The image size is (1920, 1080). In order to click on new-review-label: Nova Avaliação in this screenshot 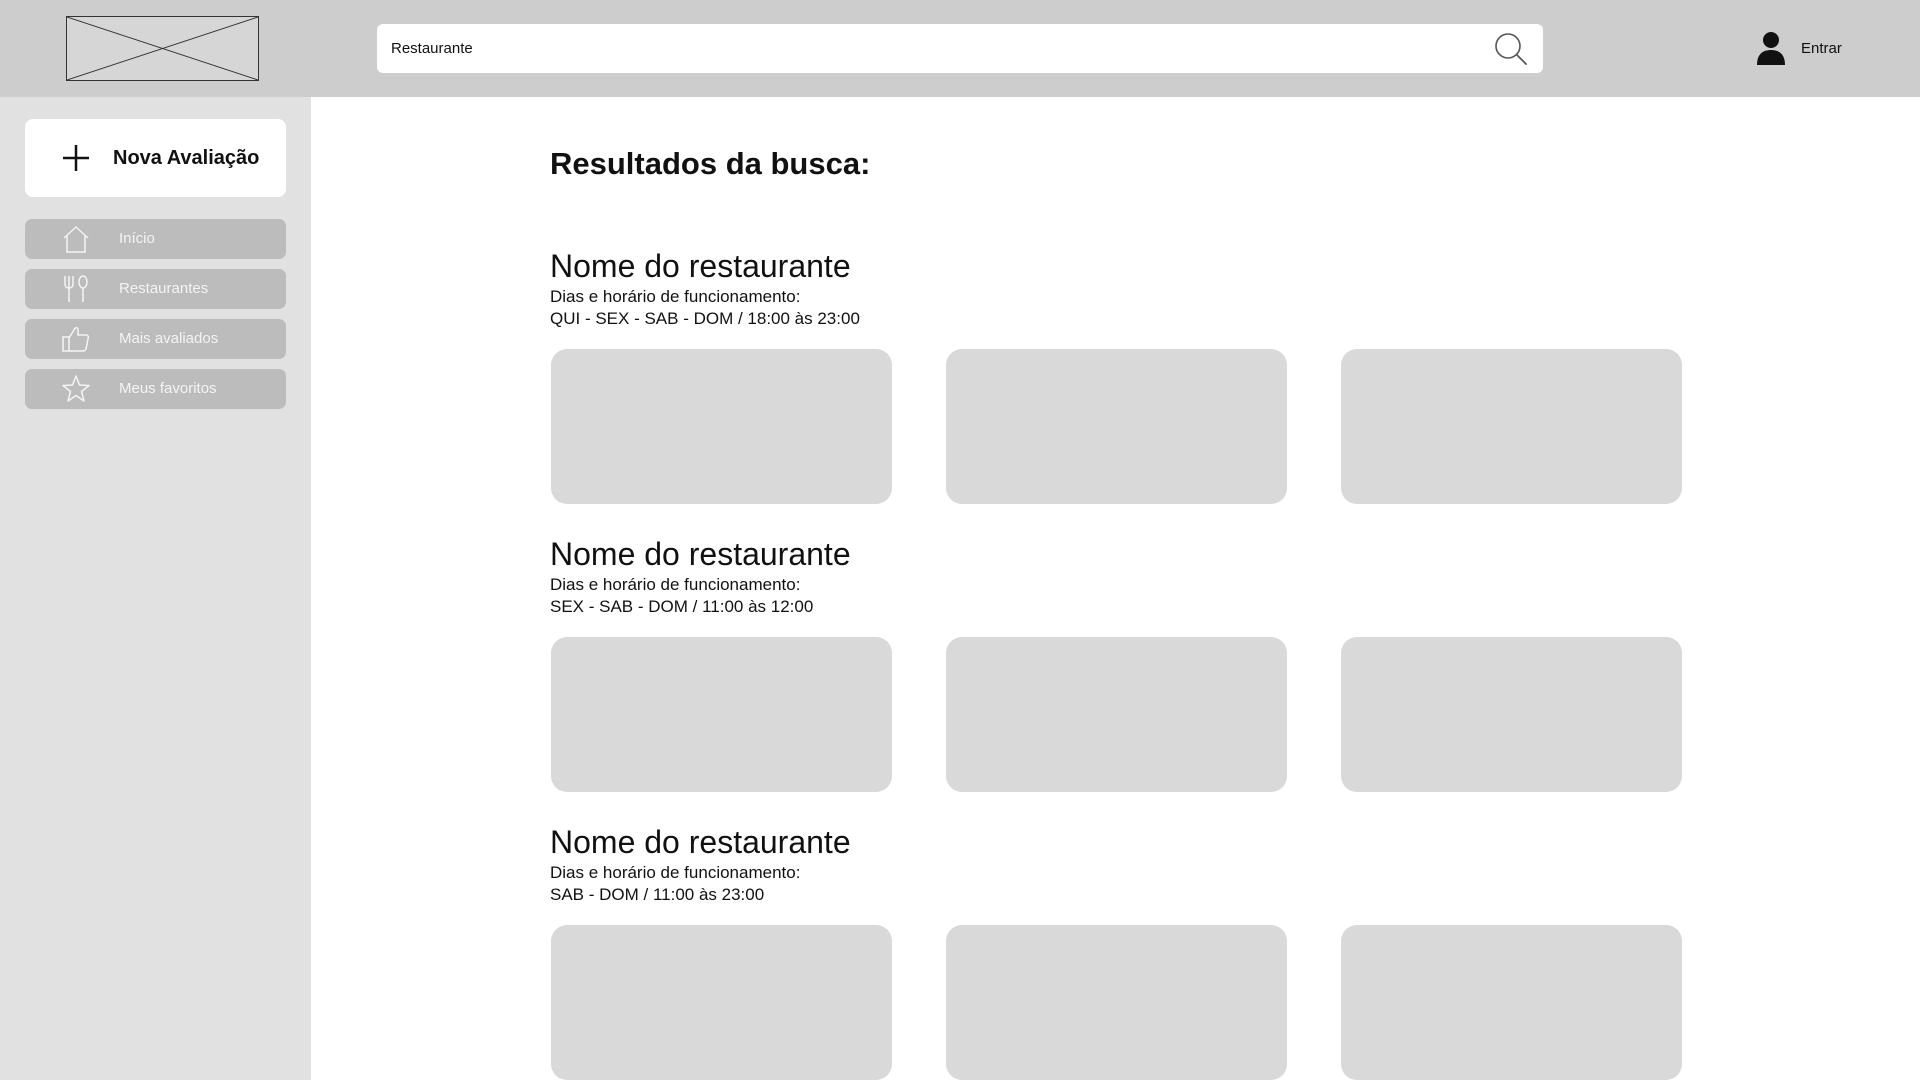, I will do `click(186, 157)`.